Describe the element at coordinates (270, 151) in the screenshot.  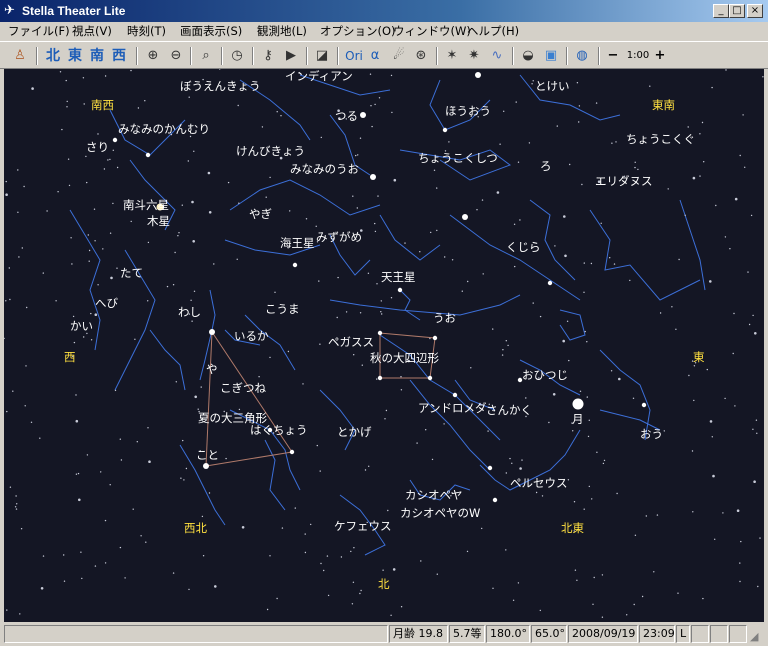
I see `sky-label-8: けんびきょう` at that location.